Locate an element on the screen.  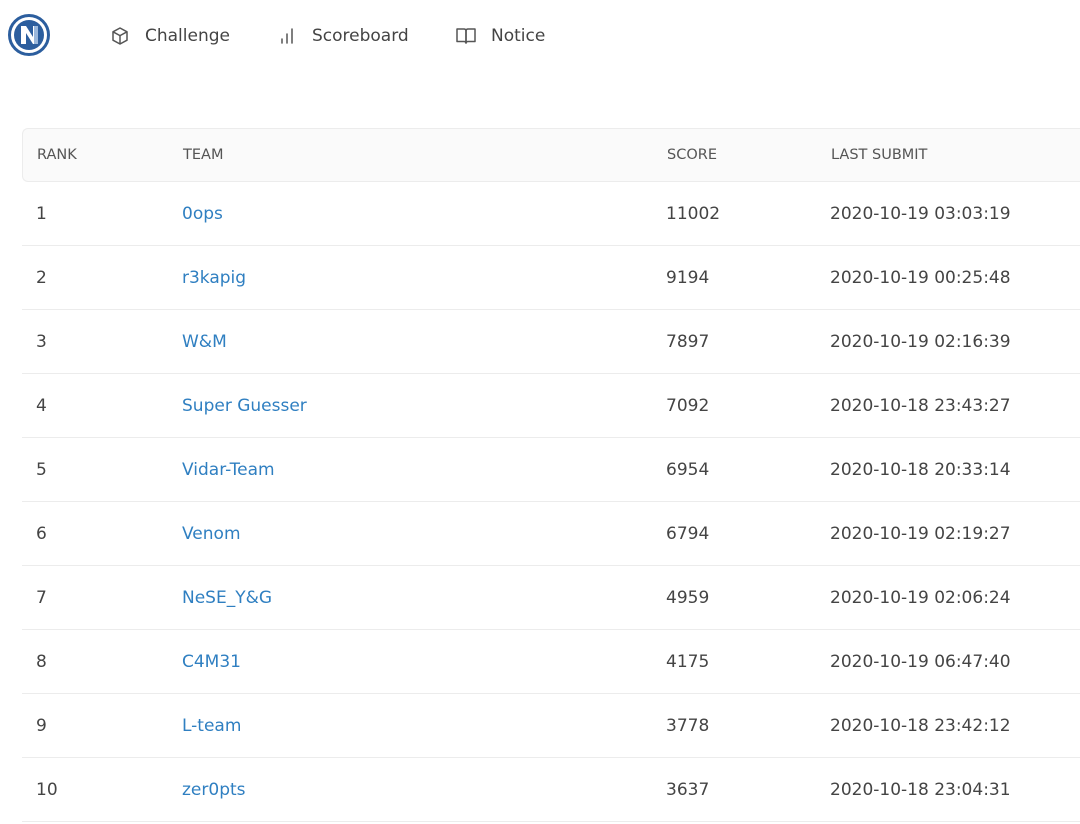
bar-chart-icon is located at coordinates (287, 36).